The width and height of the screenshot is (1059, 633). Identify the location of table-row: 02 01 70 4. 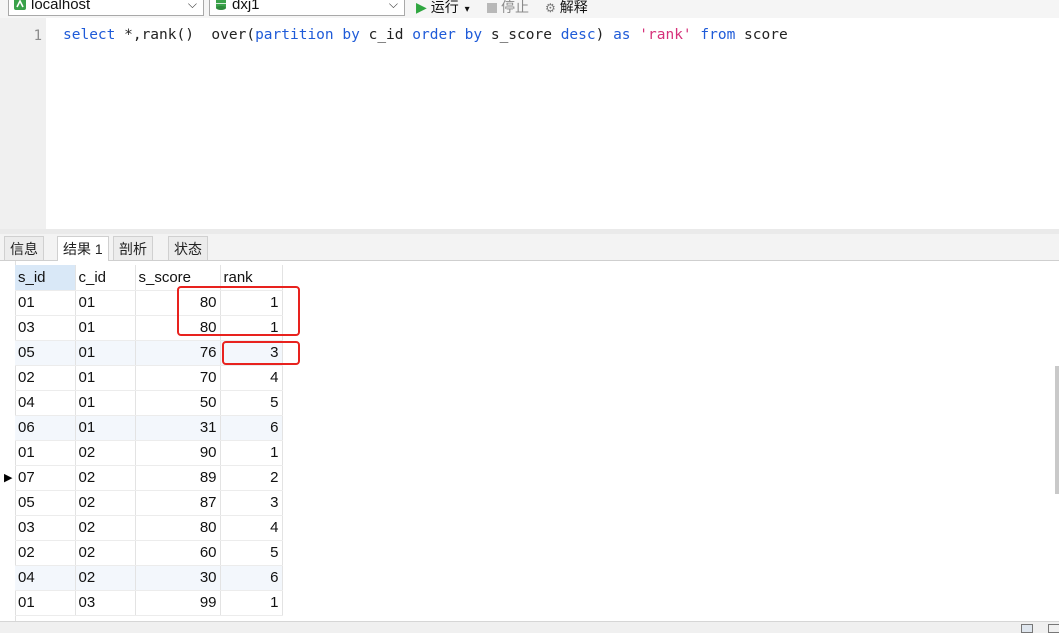
(149, 378).